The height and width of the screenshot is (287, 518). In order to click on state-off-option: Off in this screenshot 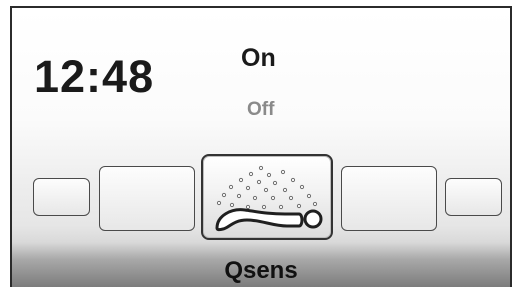, I will do `click(260, 109)`.